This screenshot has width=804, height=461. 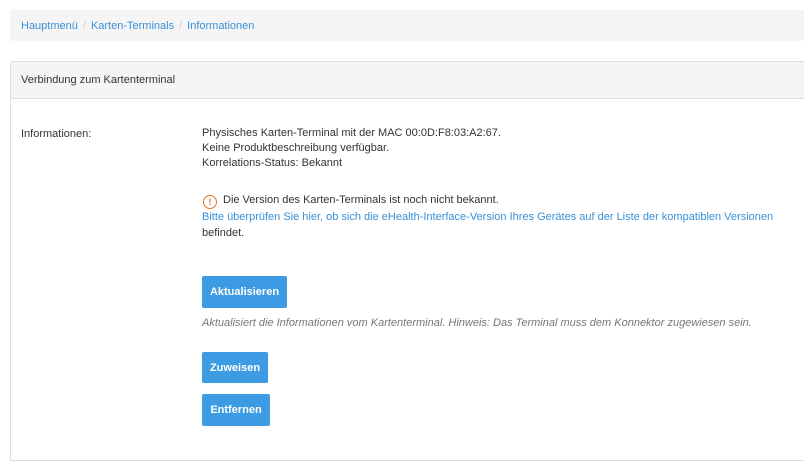 I want to click on exclamation-circle-icon: !, so click(x=210, y=202).